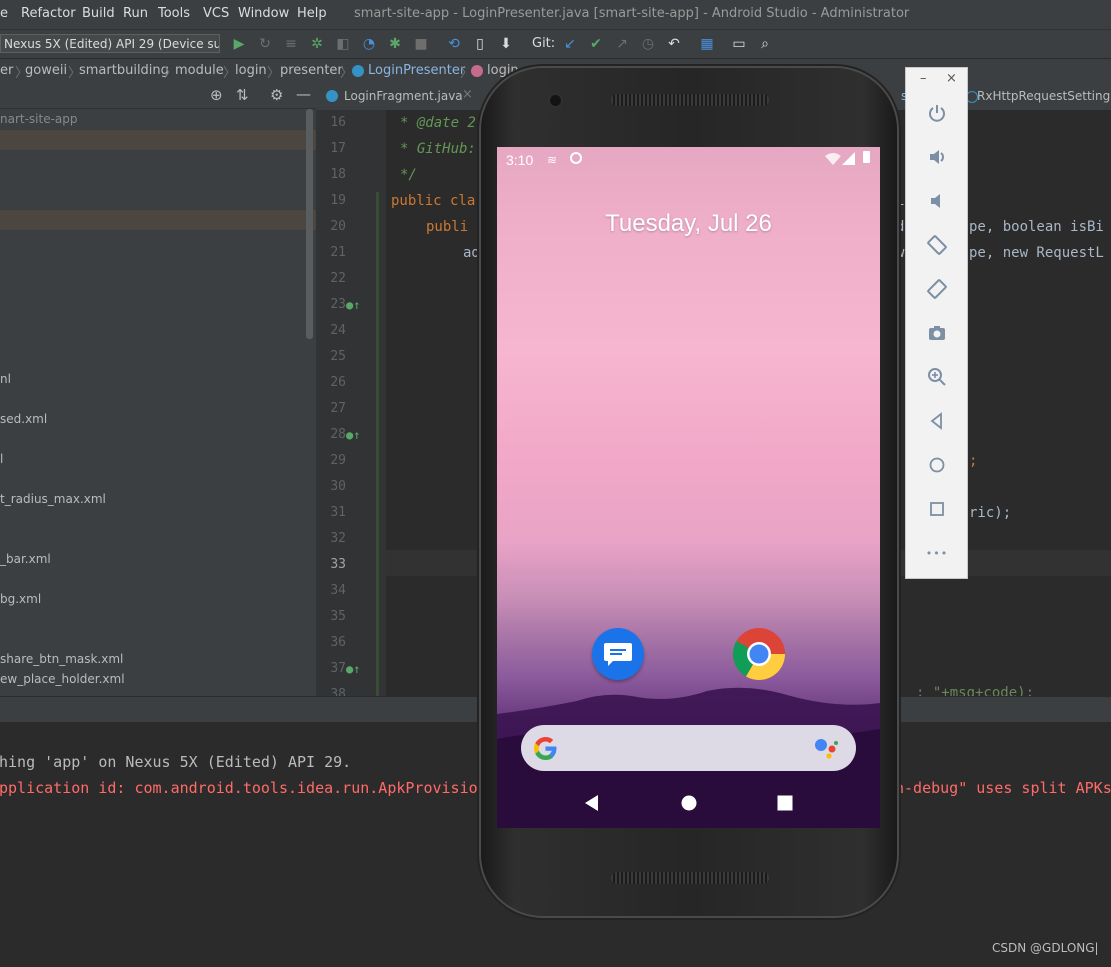 This screenshot has width=1111, height=967. Describe the element at coordinates (216, 13) in the screenshot. I see `menu-vcs: VCS` at that location.